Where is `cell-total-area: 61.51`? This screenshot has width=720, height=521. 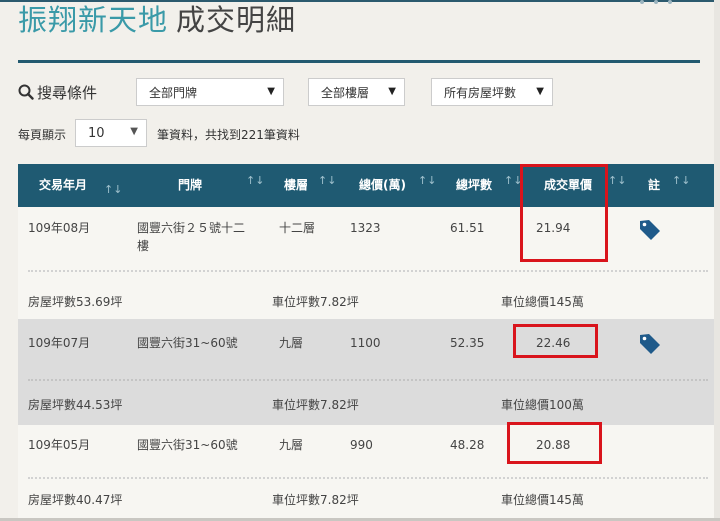
cell-total-area: 61.51 is located at coordinates (467, 228).